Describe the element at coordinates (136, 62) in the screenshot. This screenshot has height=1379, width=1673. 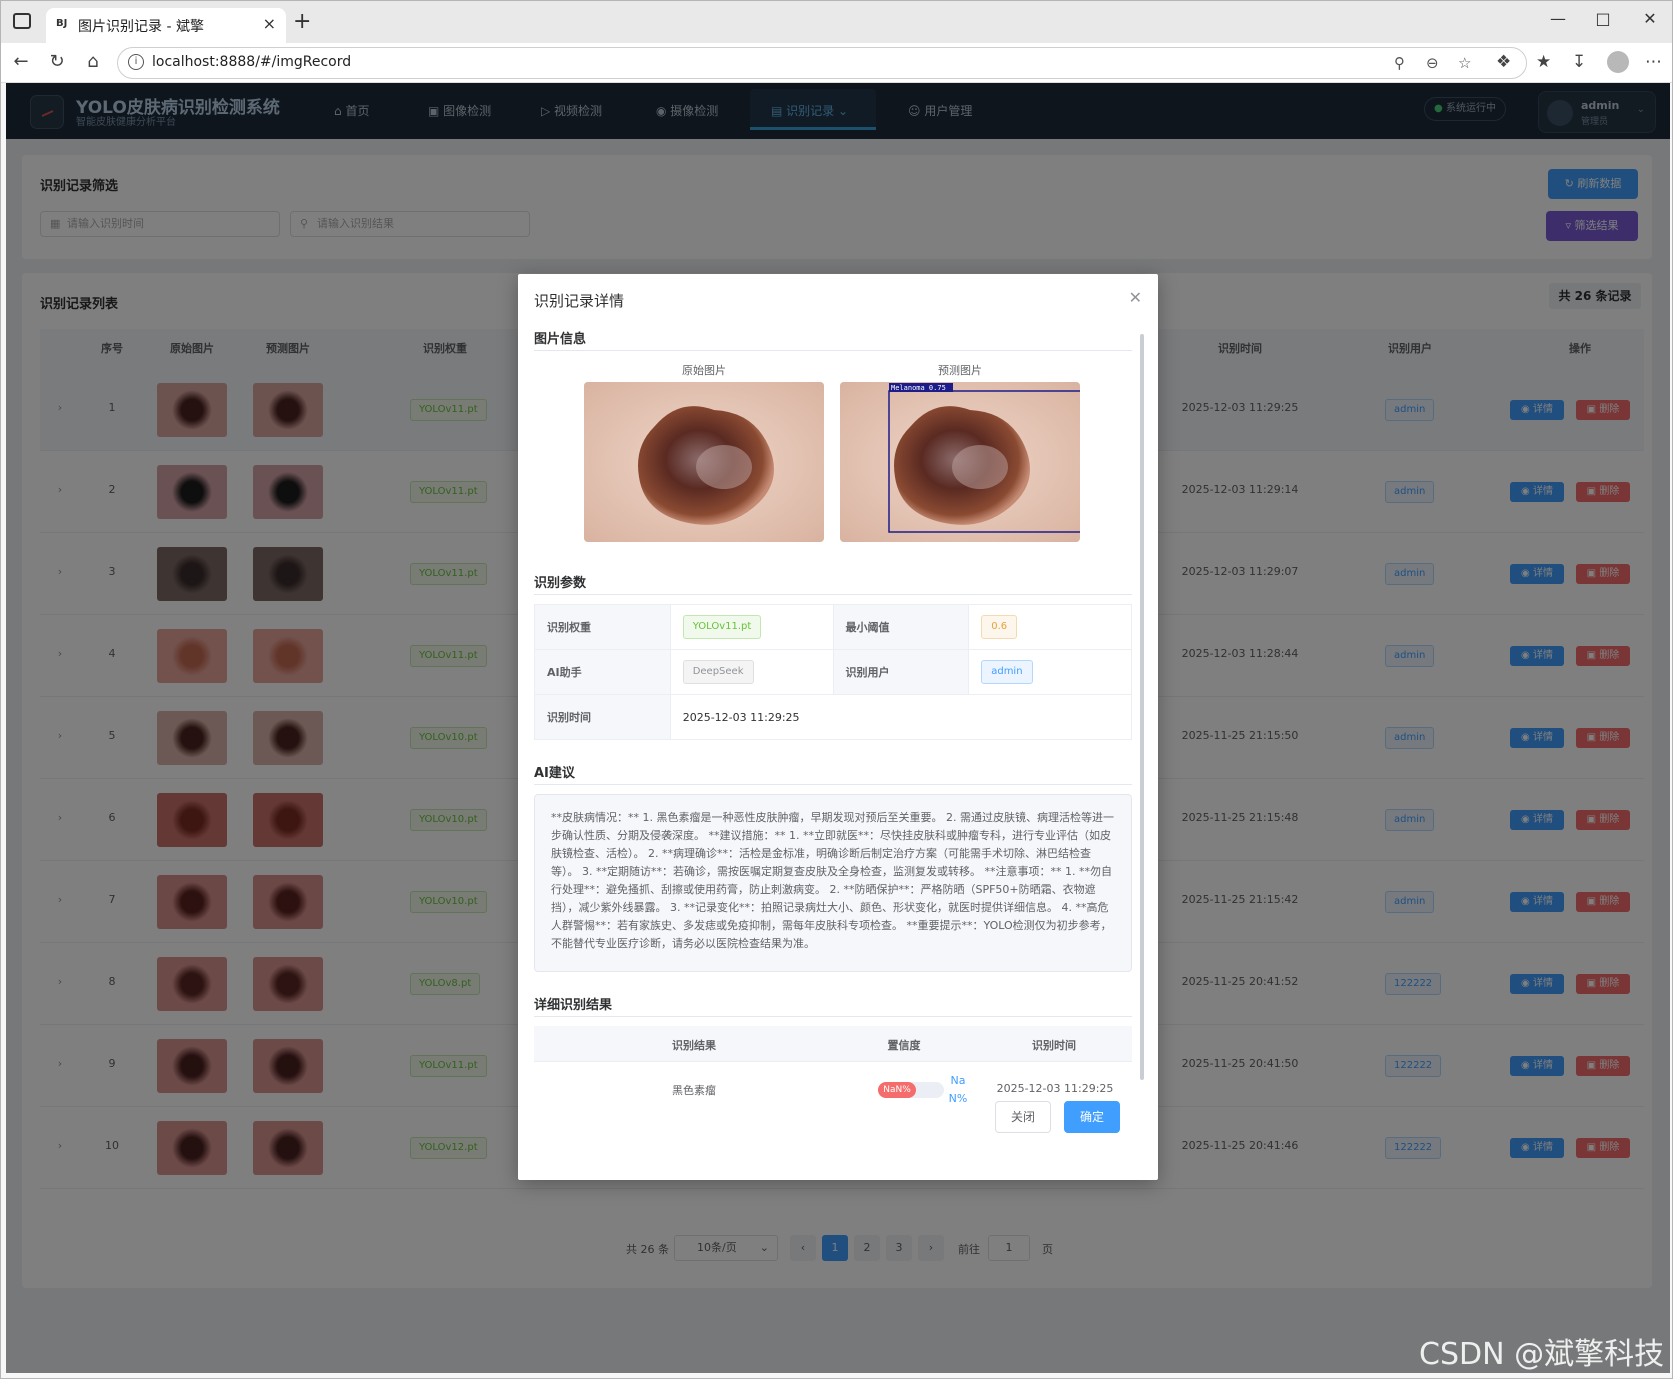
I see `site-info-icon: i` at that location.